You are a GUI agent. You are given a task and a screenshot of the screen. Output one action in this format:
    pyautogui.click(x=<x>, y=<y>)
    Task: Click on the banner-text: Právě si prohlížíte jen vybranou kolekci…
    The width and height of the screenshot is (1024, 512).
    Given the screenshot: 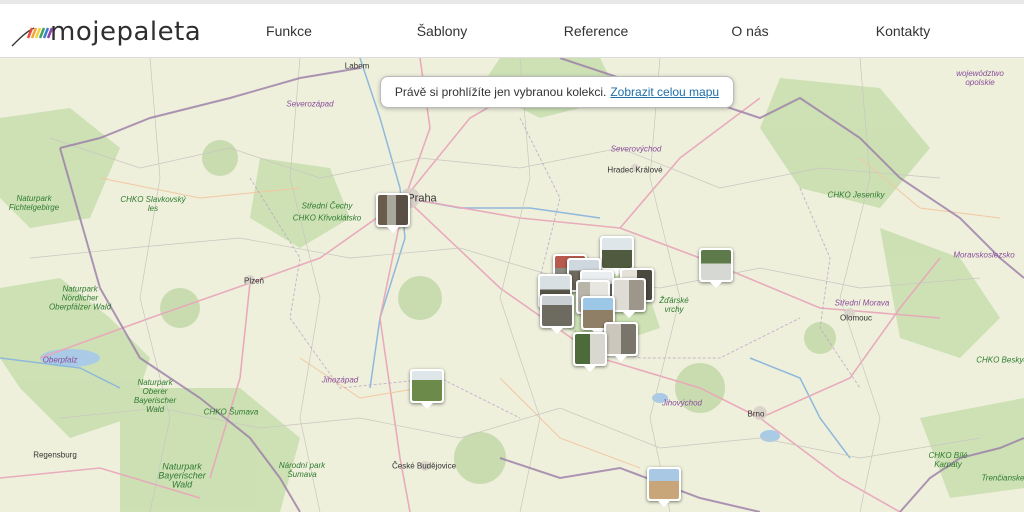 What is the action you would take?
    pyautogui.click(x=500, y=92)
    